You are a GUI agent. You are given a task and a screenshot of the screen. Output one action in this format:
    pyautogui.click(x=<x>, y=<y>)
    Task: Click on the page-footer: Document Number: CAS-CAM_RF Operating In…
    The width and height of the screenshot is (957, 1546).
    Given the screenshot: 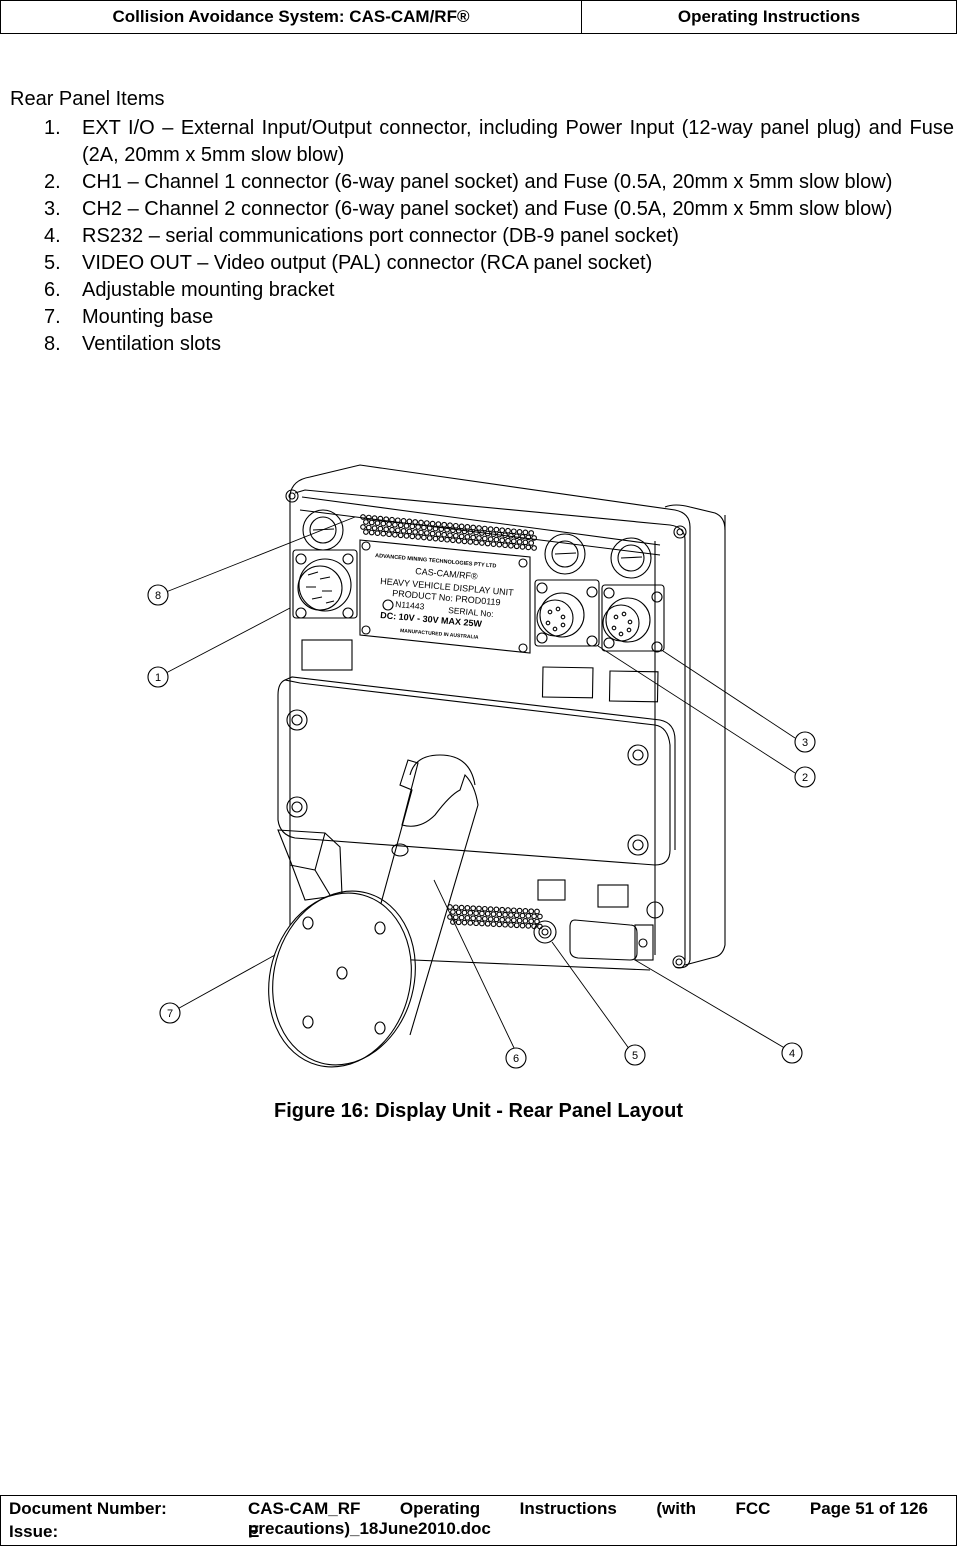 What is the action you would take?
    pyautogui.click(x=478, y=1520)
    